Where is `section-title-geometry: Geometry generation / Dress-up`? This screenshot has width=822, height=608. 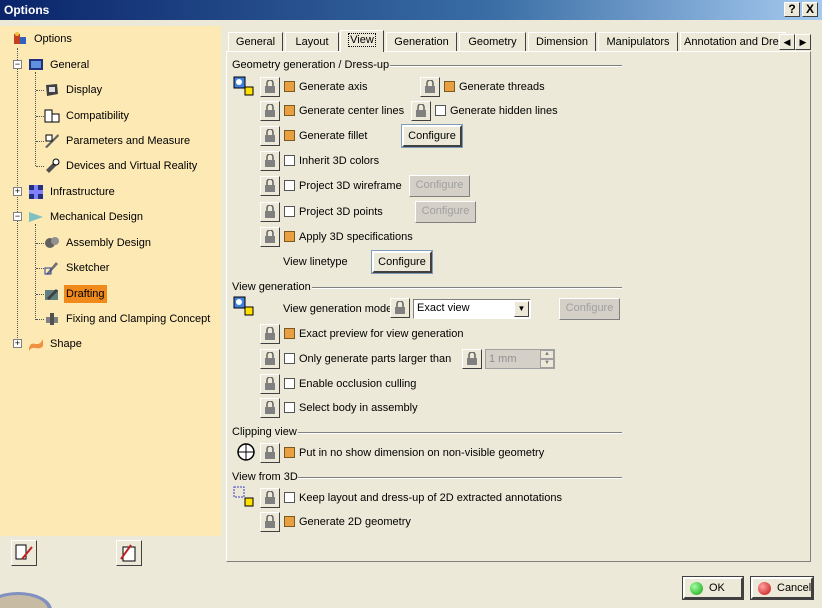
section-title-geometry: Geometry generation / Dress-up is located at coordinates (311, 65).